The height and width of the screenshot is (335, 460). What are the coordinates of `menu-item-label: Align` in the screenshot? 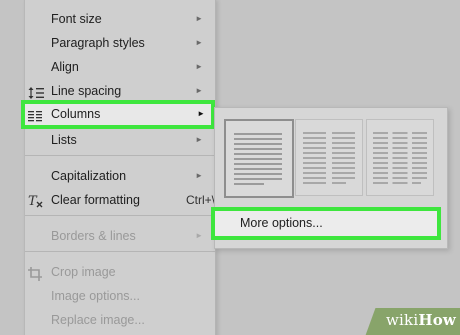 It's located at (65, 67).